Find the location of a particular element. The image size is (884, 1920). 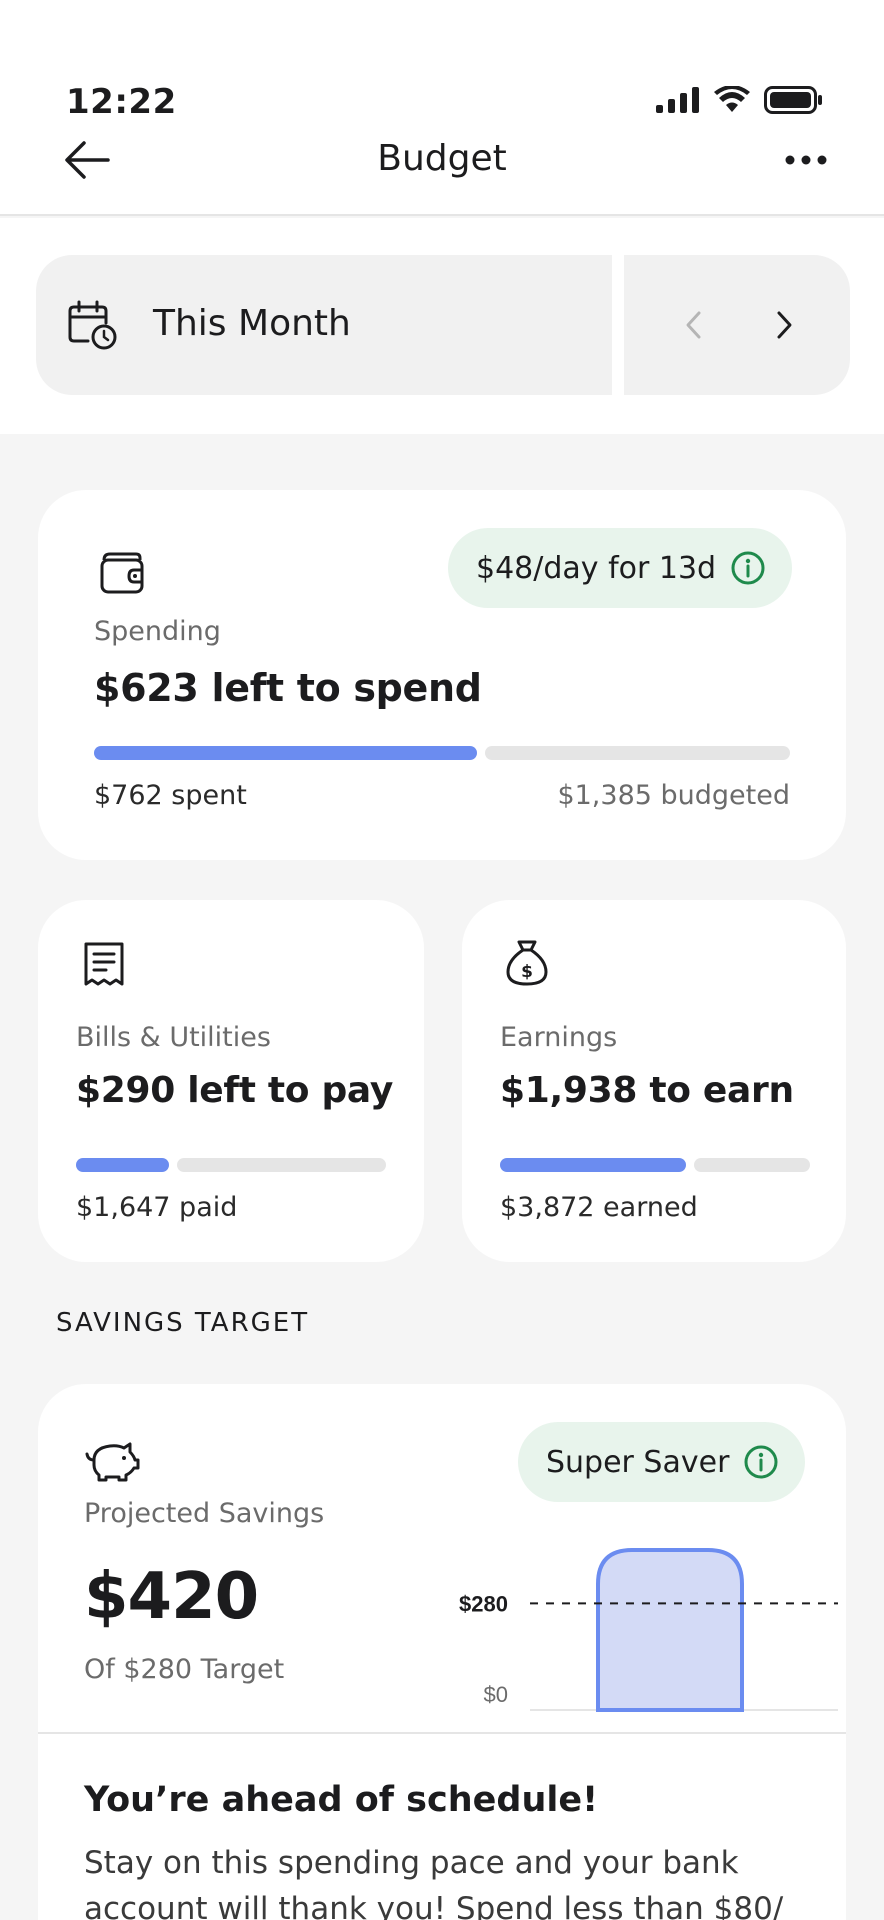

earnings-card: $ Earnings $1,938 to earn $3,872 earned is located at coordinates (654, 1081).